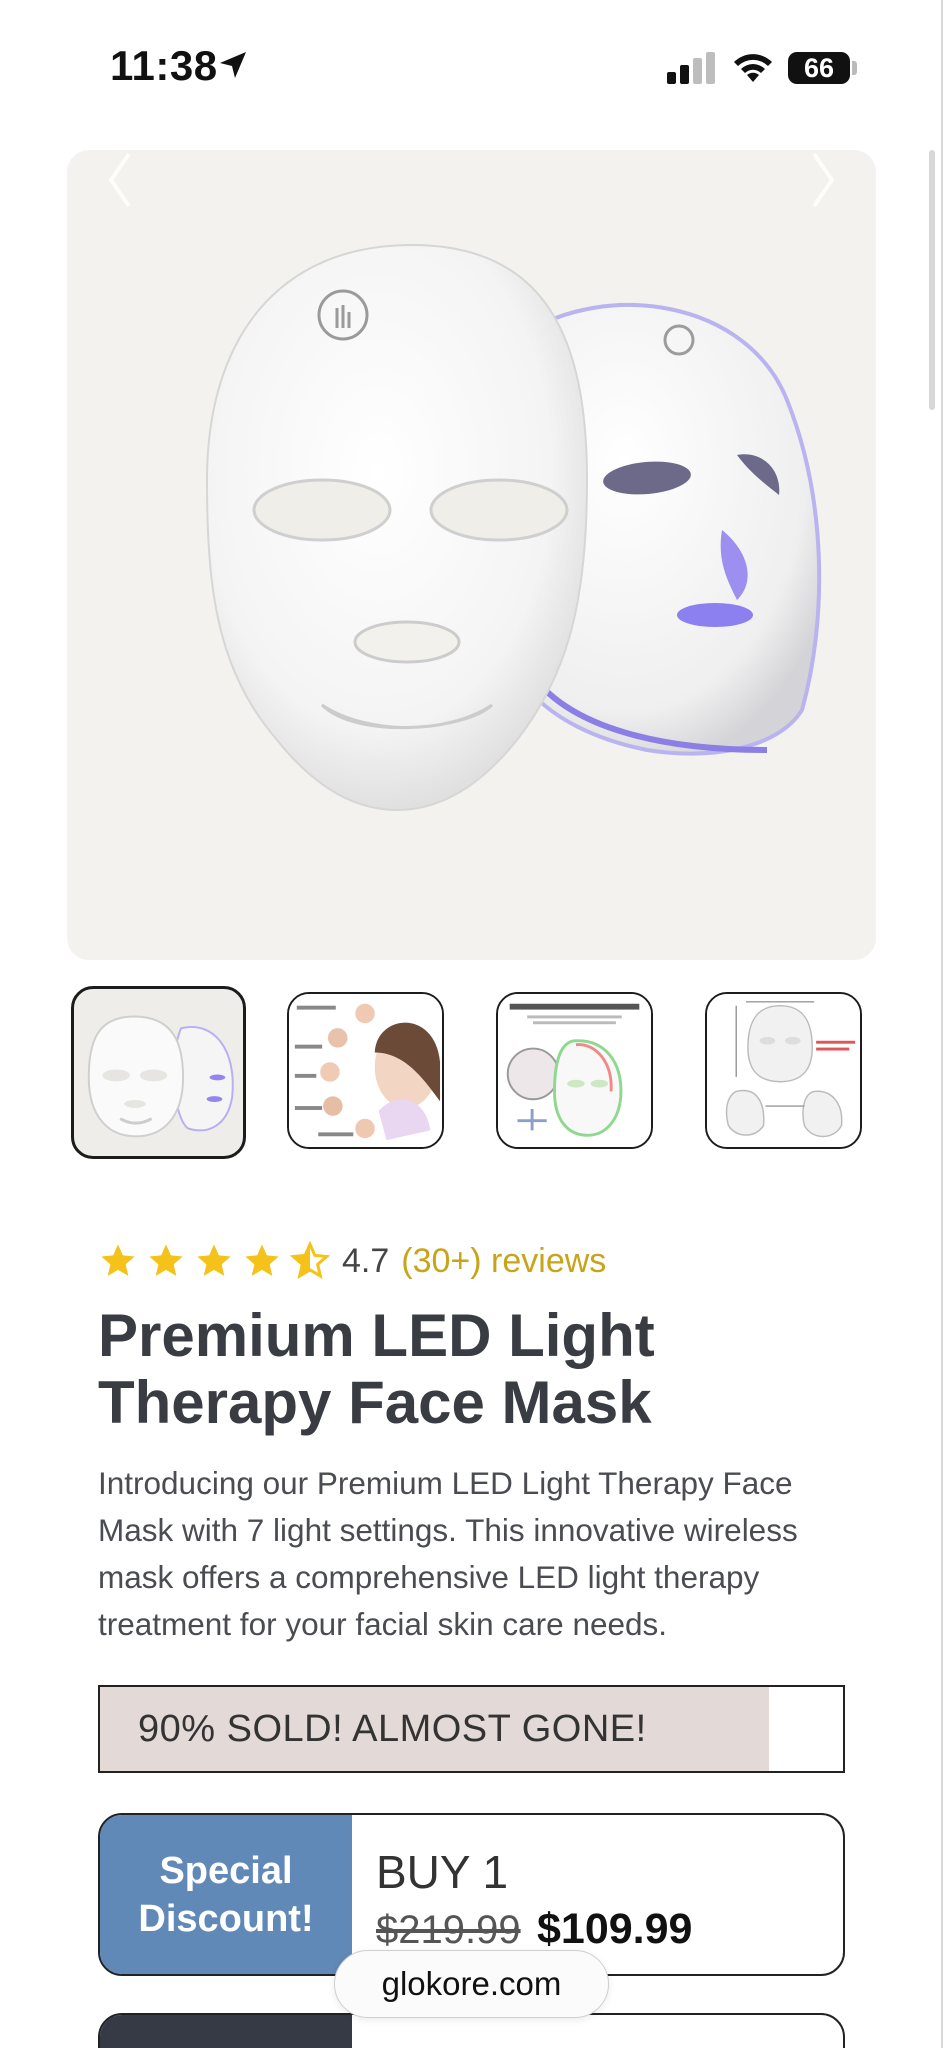 The height and width of the screenshot is (2048, 943). Describe the element at coordinates (160, 1076) in the screenshot. I see `thumbnail-mask-image` at that location.